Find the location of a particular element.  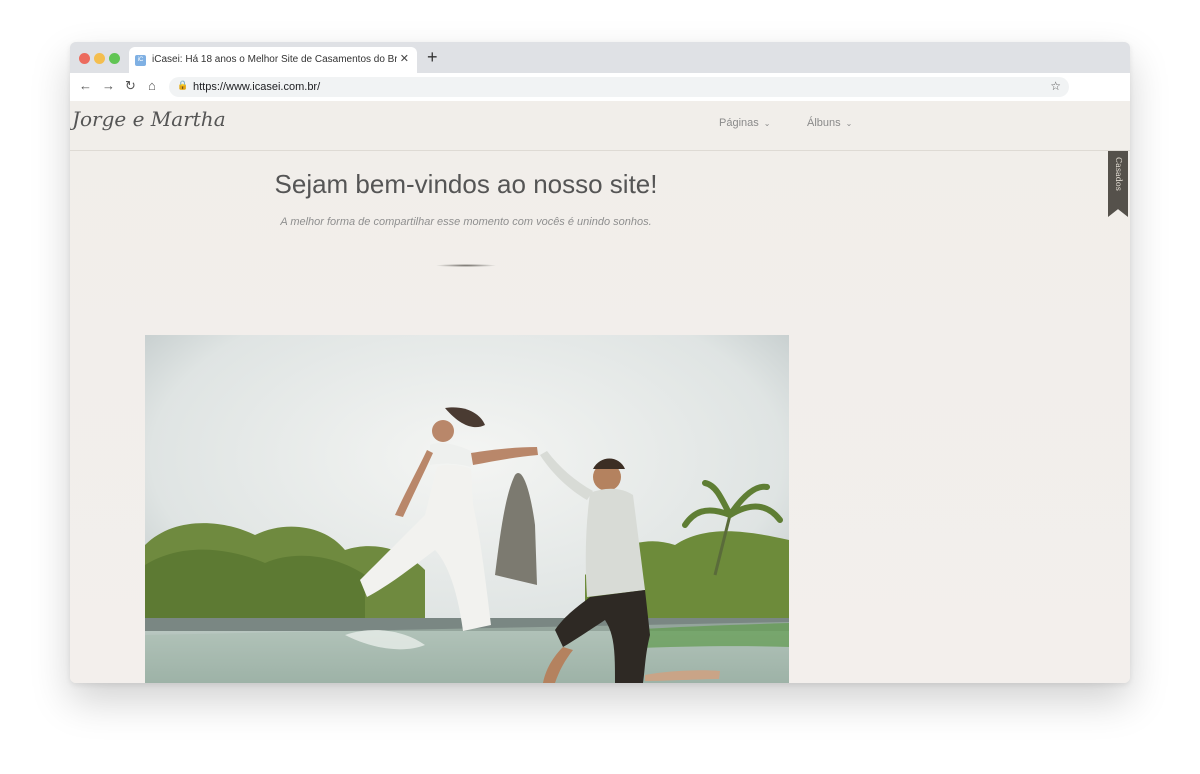

tab-close-icon: ✕ is located at coordinates (404, 58).